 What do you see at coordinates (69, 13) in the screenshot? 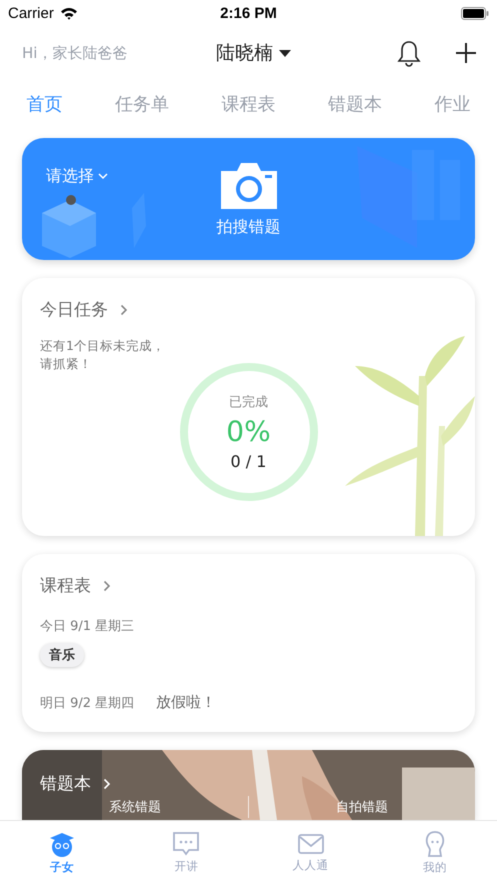
I see `wifi-icon` at bounding box center [69, 13].